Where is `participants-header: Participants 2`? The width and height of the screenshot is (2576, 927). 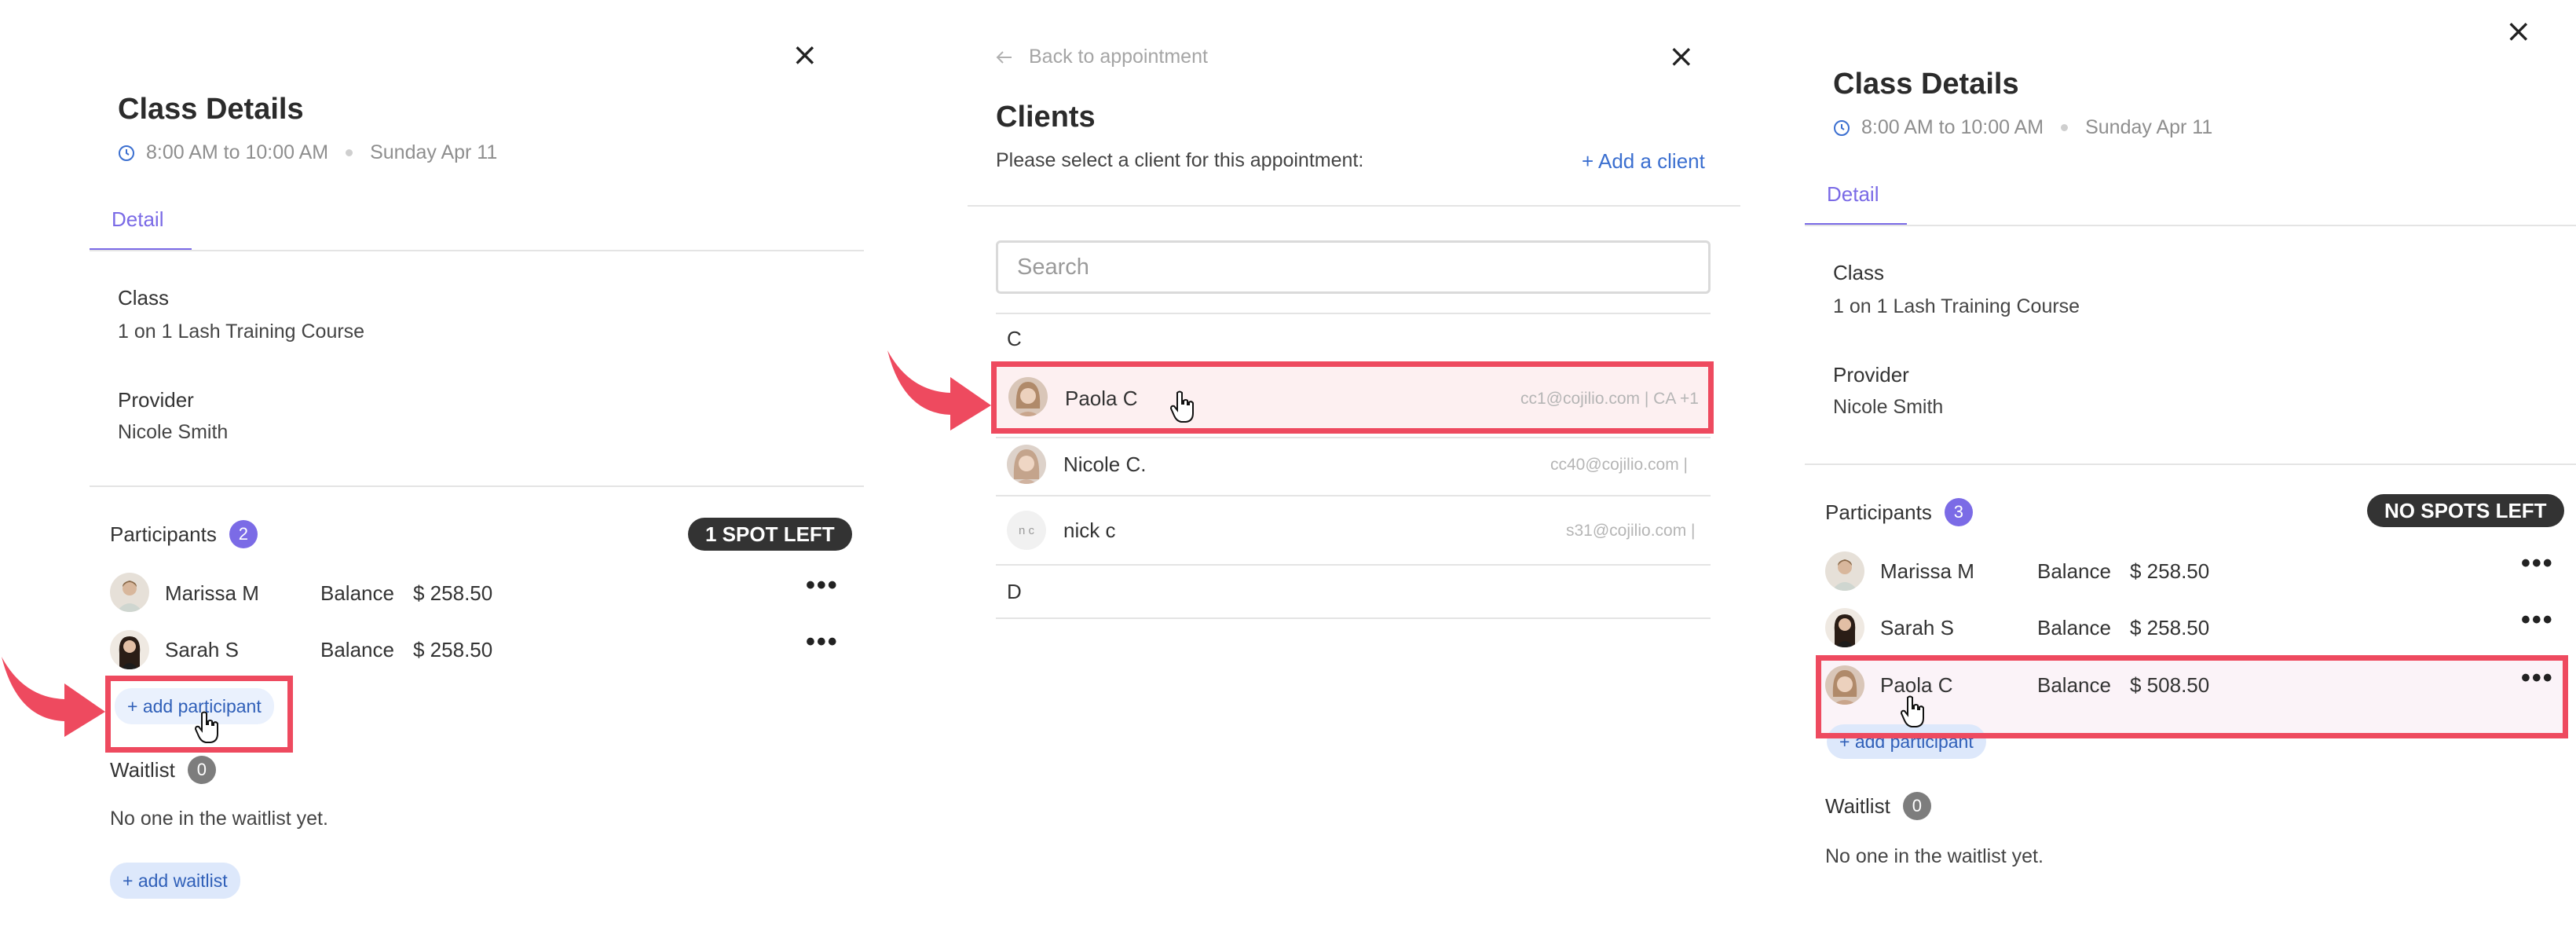 participants-header: Participants 2 is located at coordinates (184, 534).